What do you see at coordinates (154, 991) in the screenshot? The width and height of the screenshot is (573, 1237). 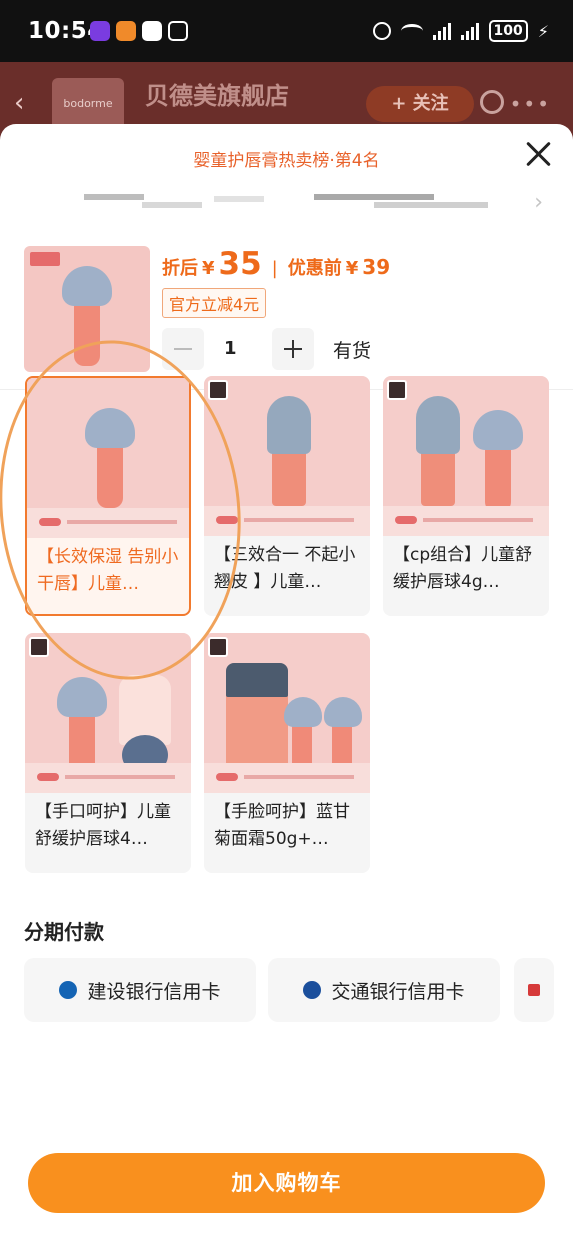 I see `bank-name: 建设银行信用卡` at bounding box center [154, 991].